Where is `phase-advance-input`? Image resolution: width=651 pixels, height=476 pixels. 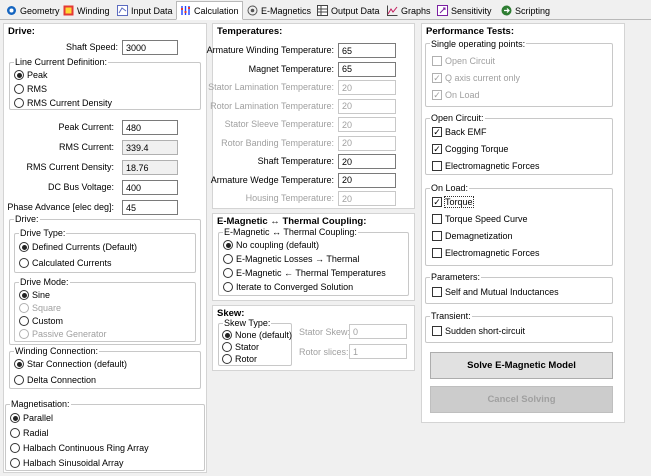
phase-advance-input is located at coordinates (150, 207).